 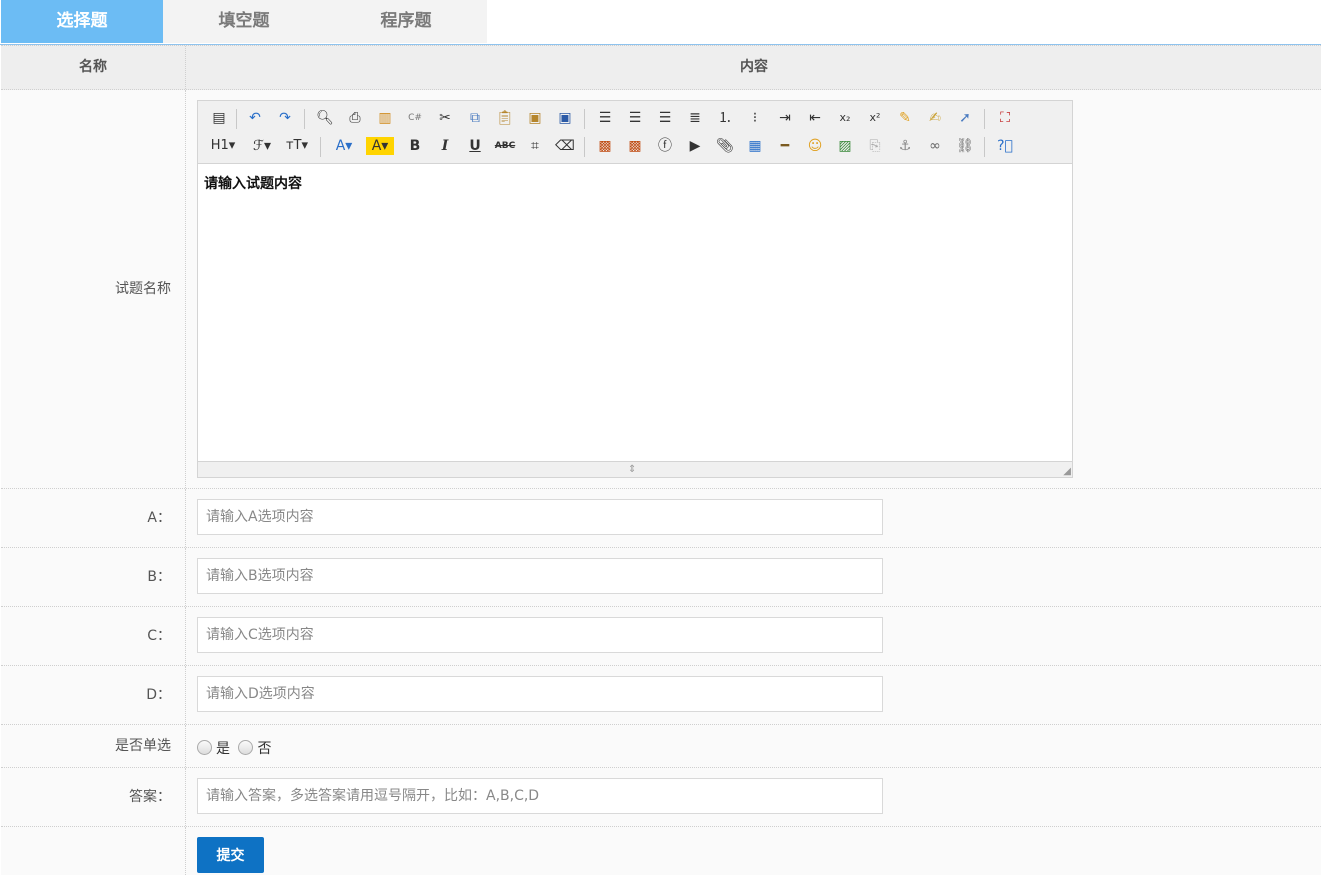 I want to click on paste-word-icon: ▣, so click(x=565, y=118).